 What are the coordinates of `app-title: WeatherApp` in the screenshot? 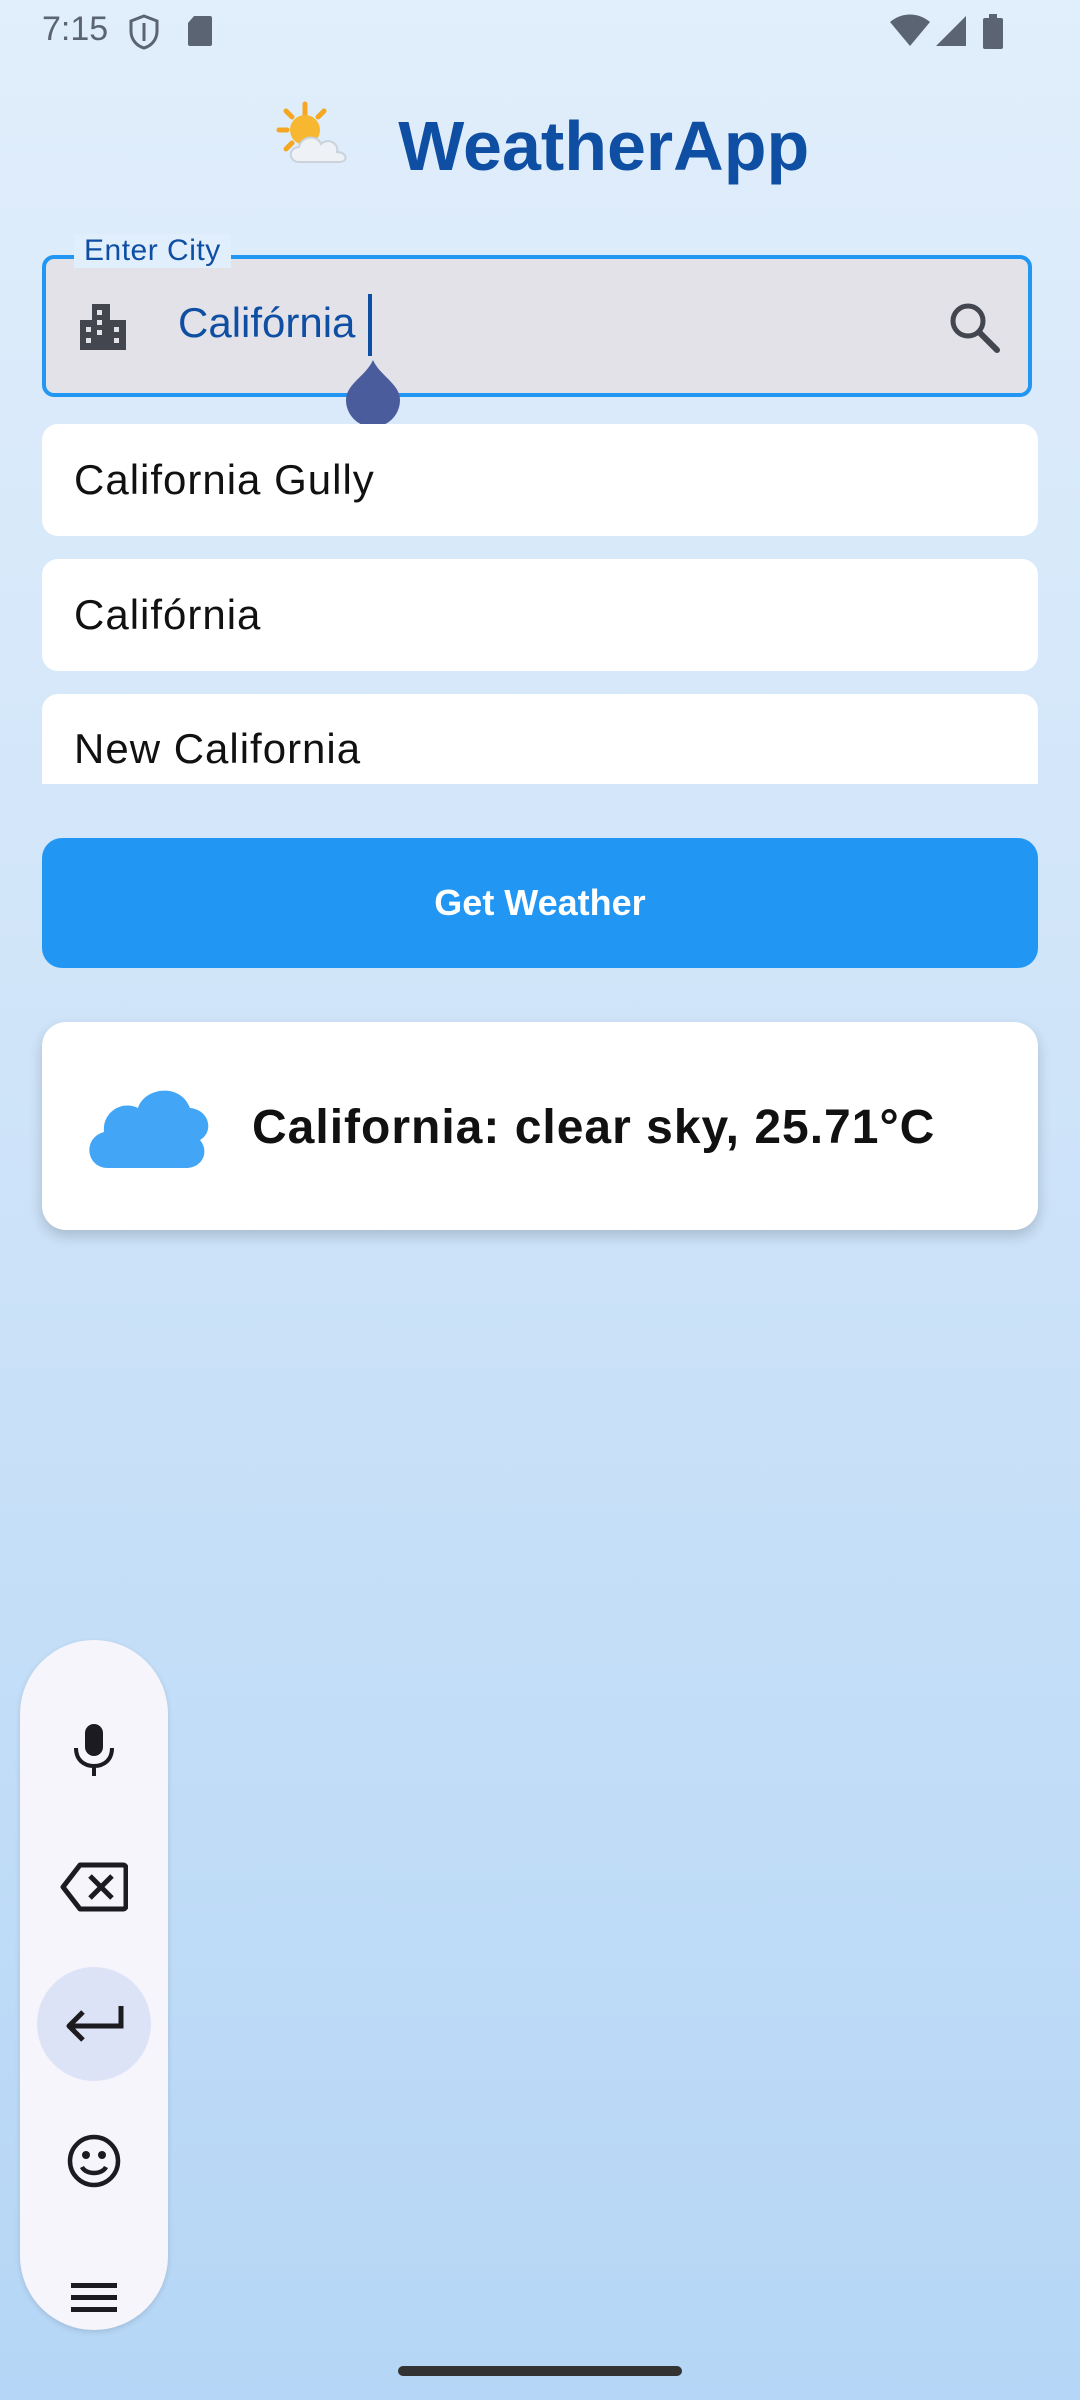 It's located at (540, 146).